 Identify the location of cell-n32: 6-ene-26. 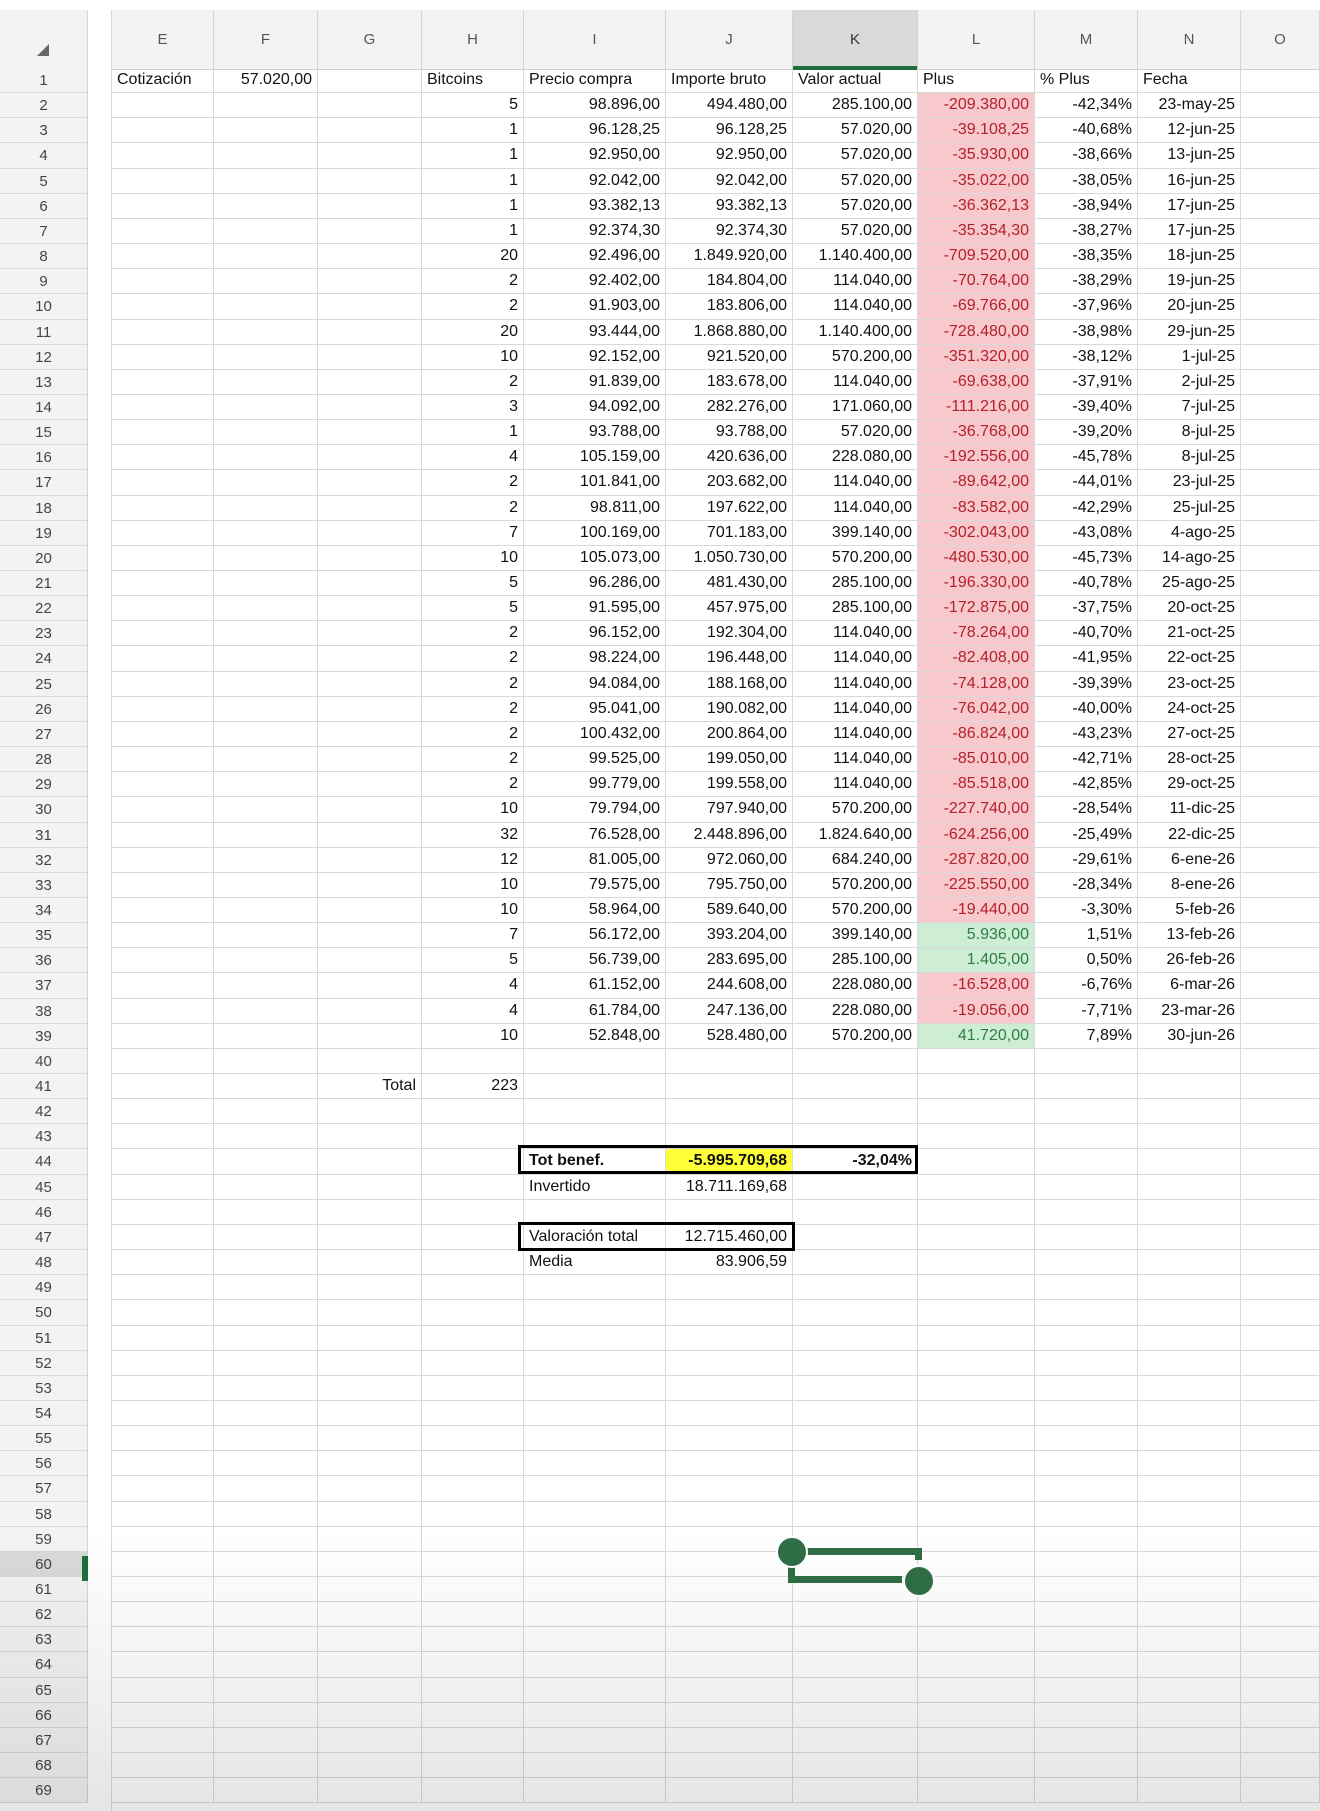
(1189, 860).